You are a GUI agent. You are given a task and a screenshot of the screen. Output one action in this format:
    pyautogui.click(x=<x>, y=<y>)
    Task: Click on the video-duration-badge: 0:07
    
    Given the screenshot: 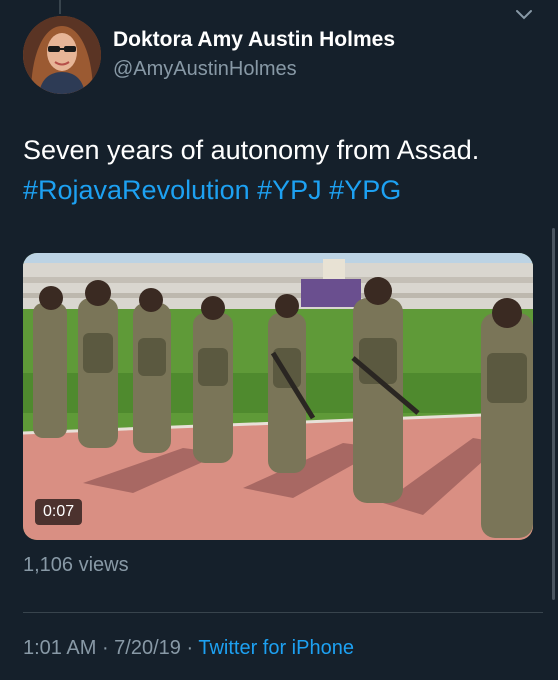 What is the action you would take?
    pyautogui.click(x=59, y=512)
    